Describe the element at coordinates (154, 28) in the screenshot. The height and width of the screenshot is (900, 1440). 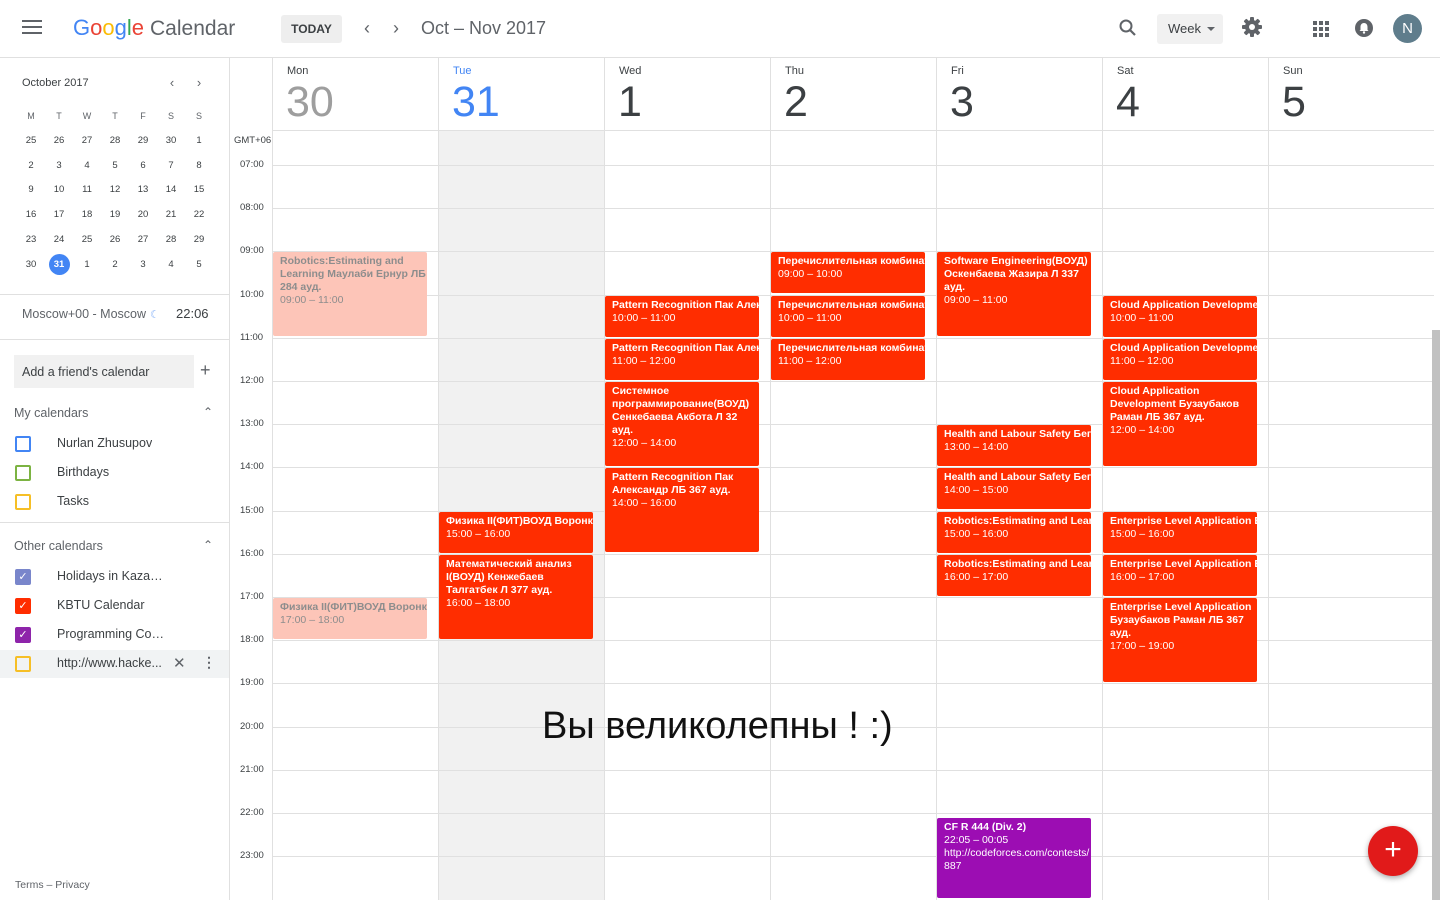
I see `app-logo: Google Calendar` at that location.